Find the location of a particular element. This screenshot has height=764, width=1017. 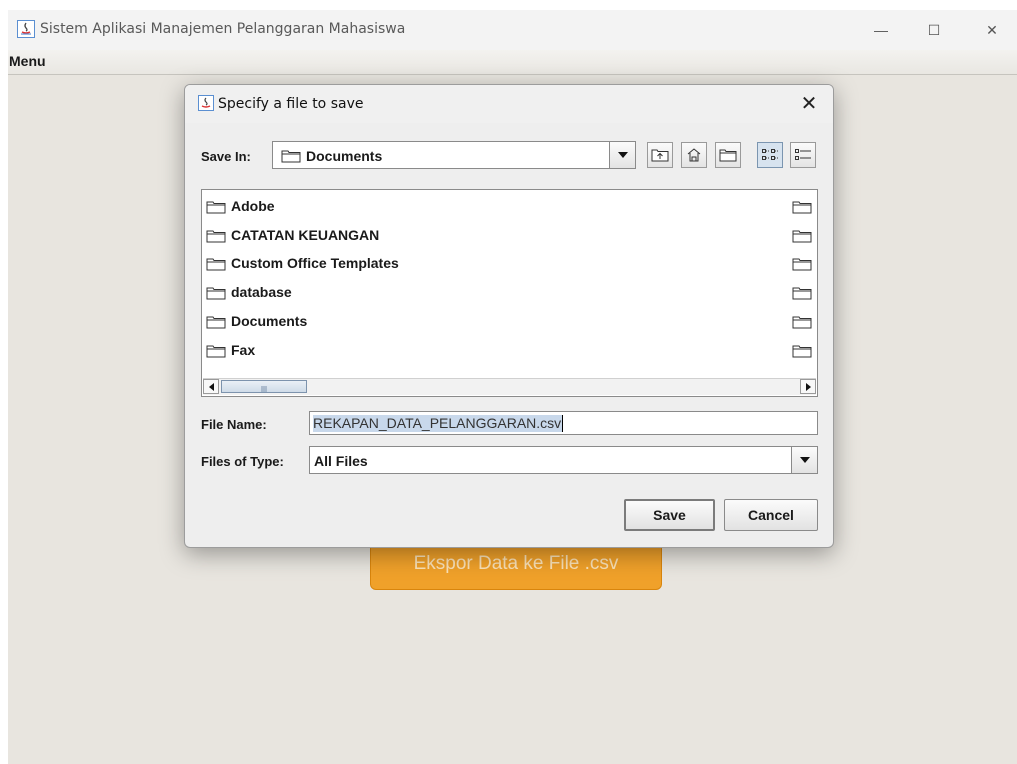

home-icon is located at coordinates (694, 155).